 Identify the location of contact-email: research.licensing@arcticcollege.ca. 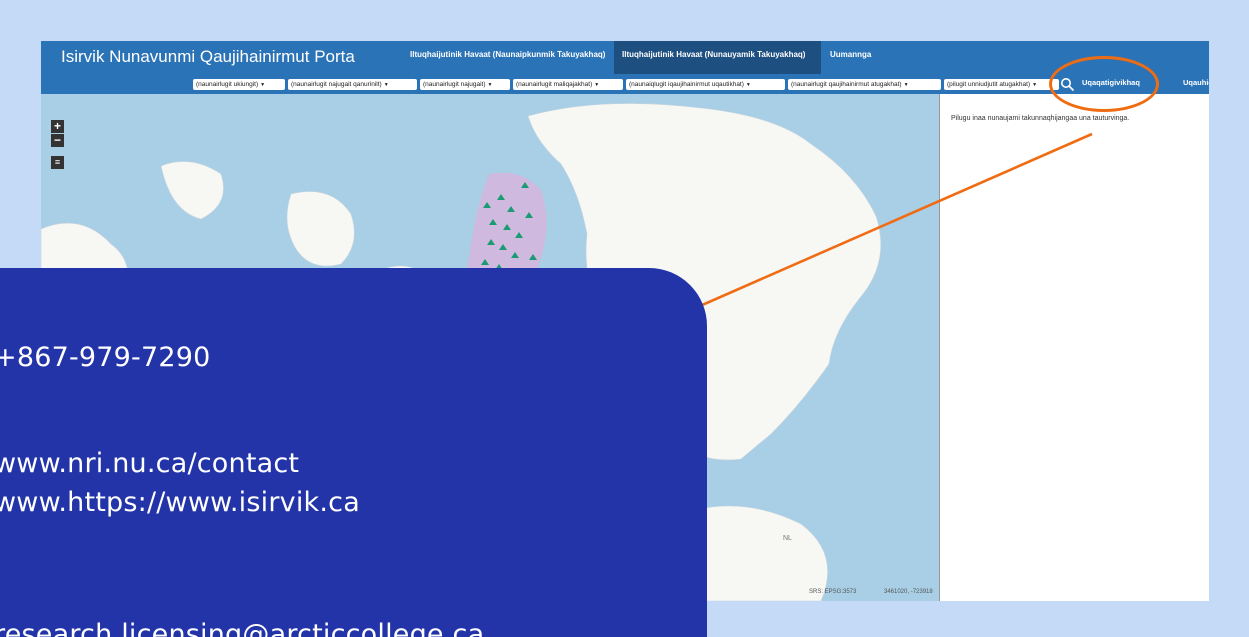
(242, 628).